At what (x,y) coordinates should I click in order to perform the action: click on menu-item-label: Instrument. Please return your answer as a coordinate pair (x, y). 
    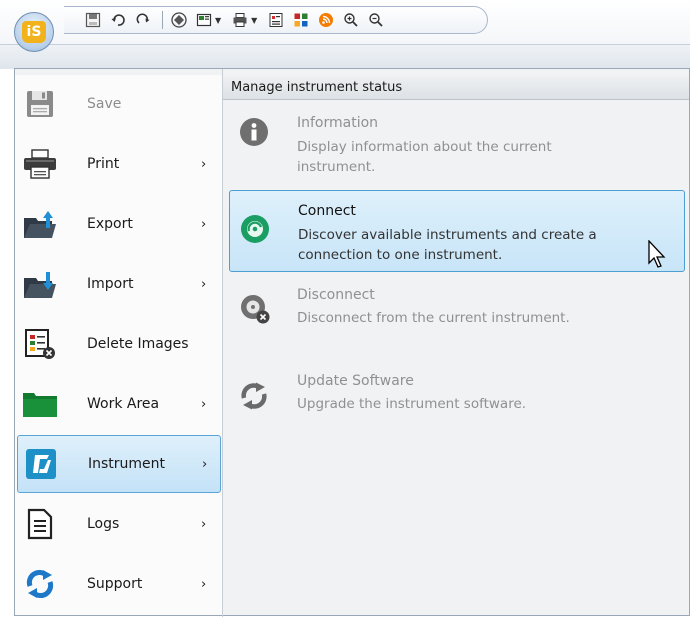
    Looking at the image, I should click on (127, 464).